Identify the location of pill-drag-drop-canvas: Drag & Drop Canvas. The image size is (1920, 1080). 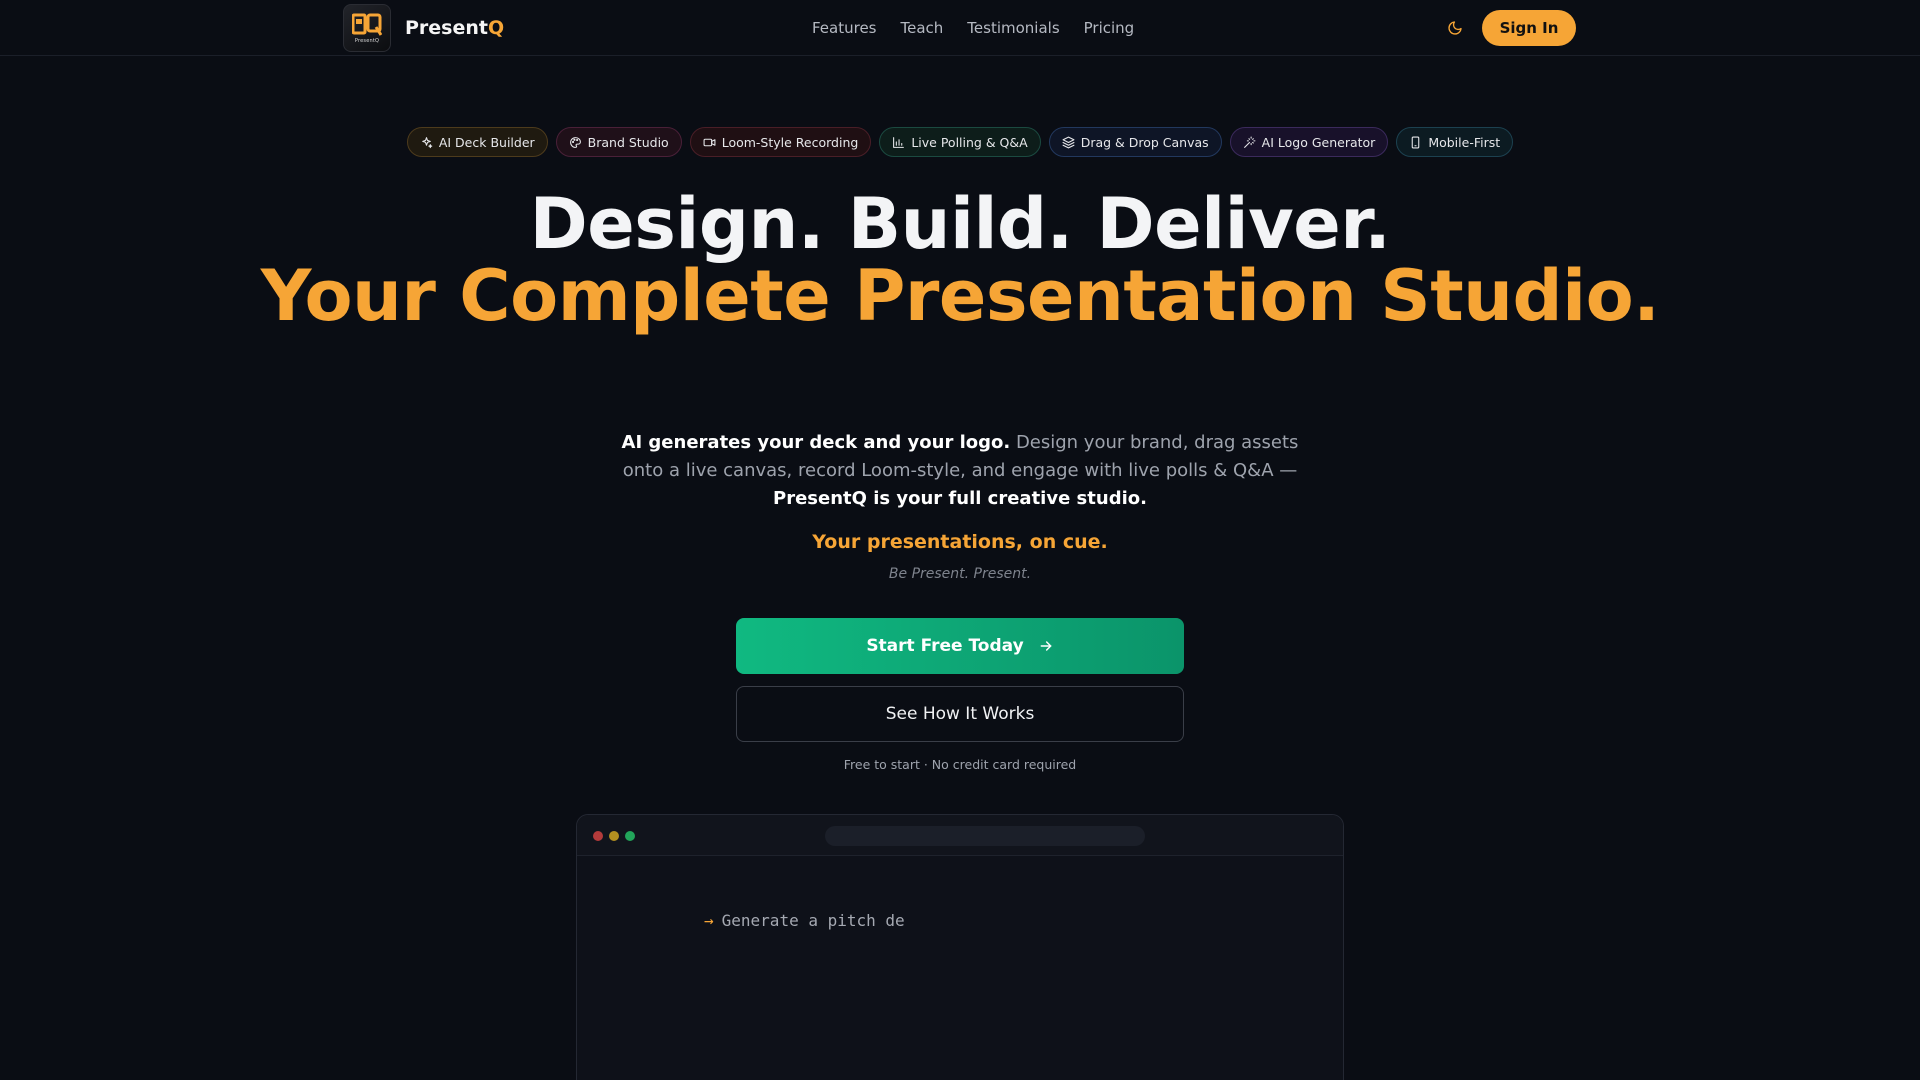
(1135, 142).